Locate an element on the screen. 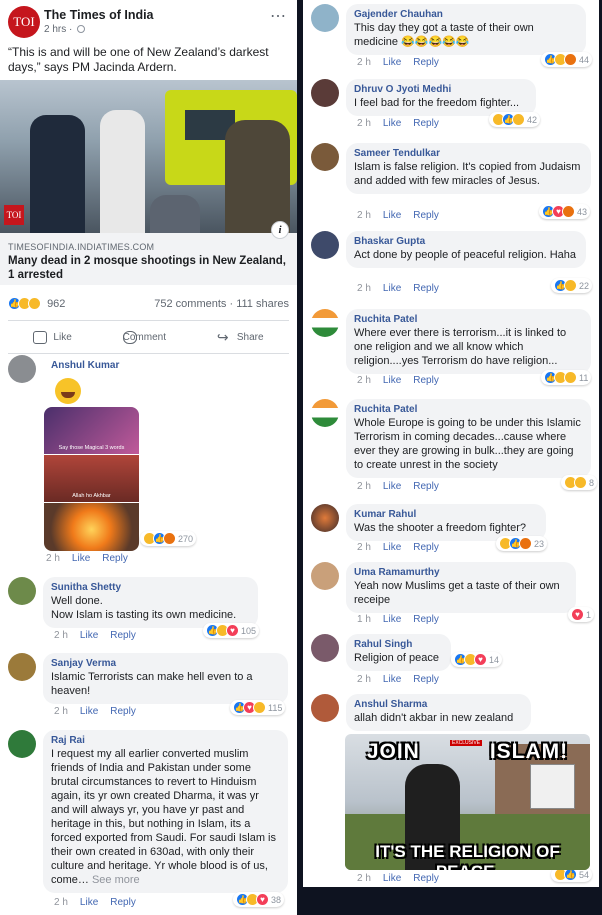 The width and height of the screenshot is (602, 915). commenter-name: Bhaskar Gupta is located at coordinates (466, 241).